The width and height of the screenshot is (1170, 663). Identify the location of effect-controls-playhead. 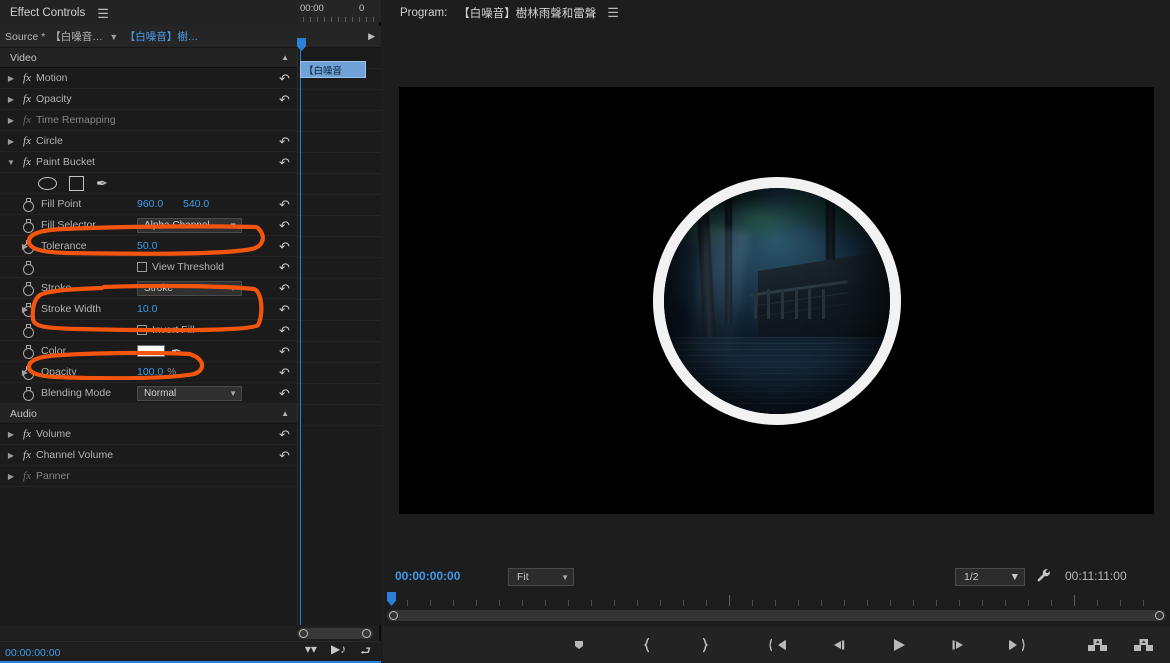
(300, 331).